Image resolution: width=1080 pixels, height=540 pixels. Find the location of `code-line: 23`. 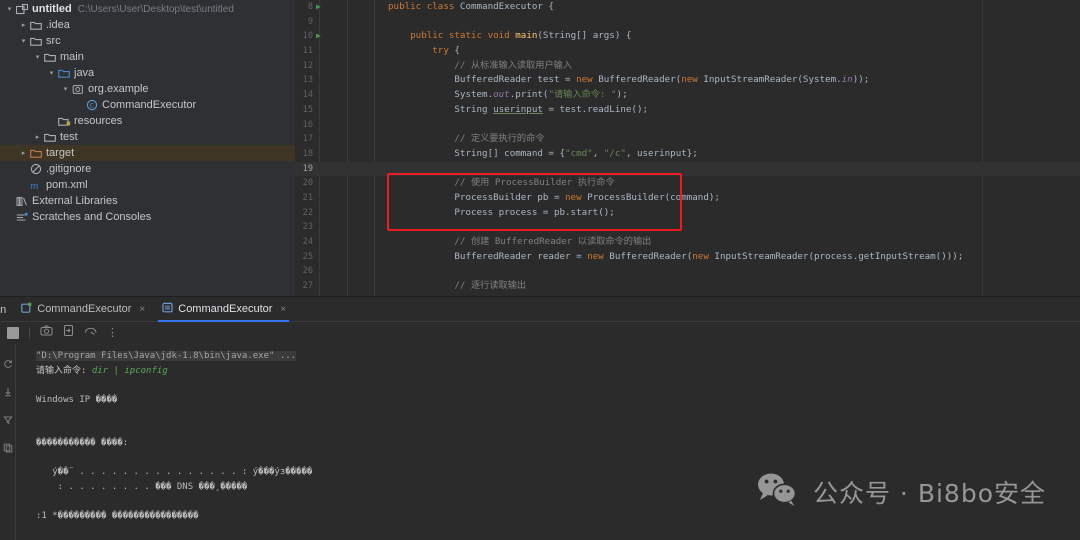

code-line: 23 is located at coordinates (687, 227).